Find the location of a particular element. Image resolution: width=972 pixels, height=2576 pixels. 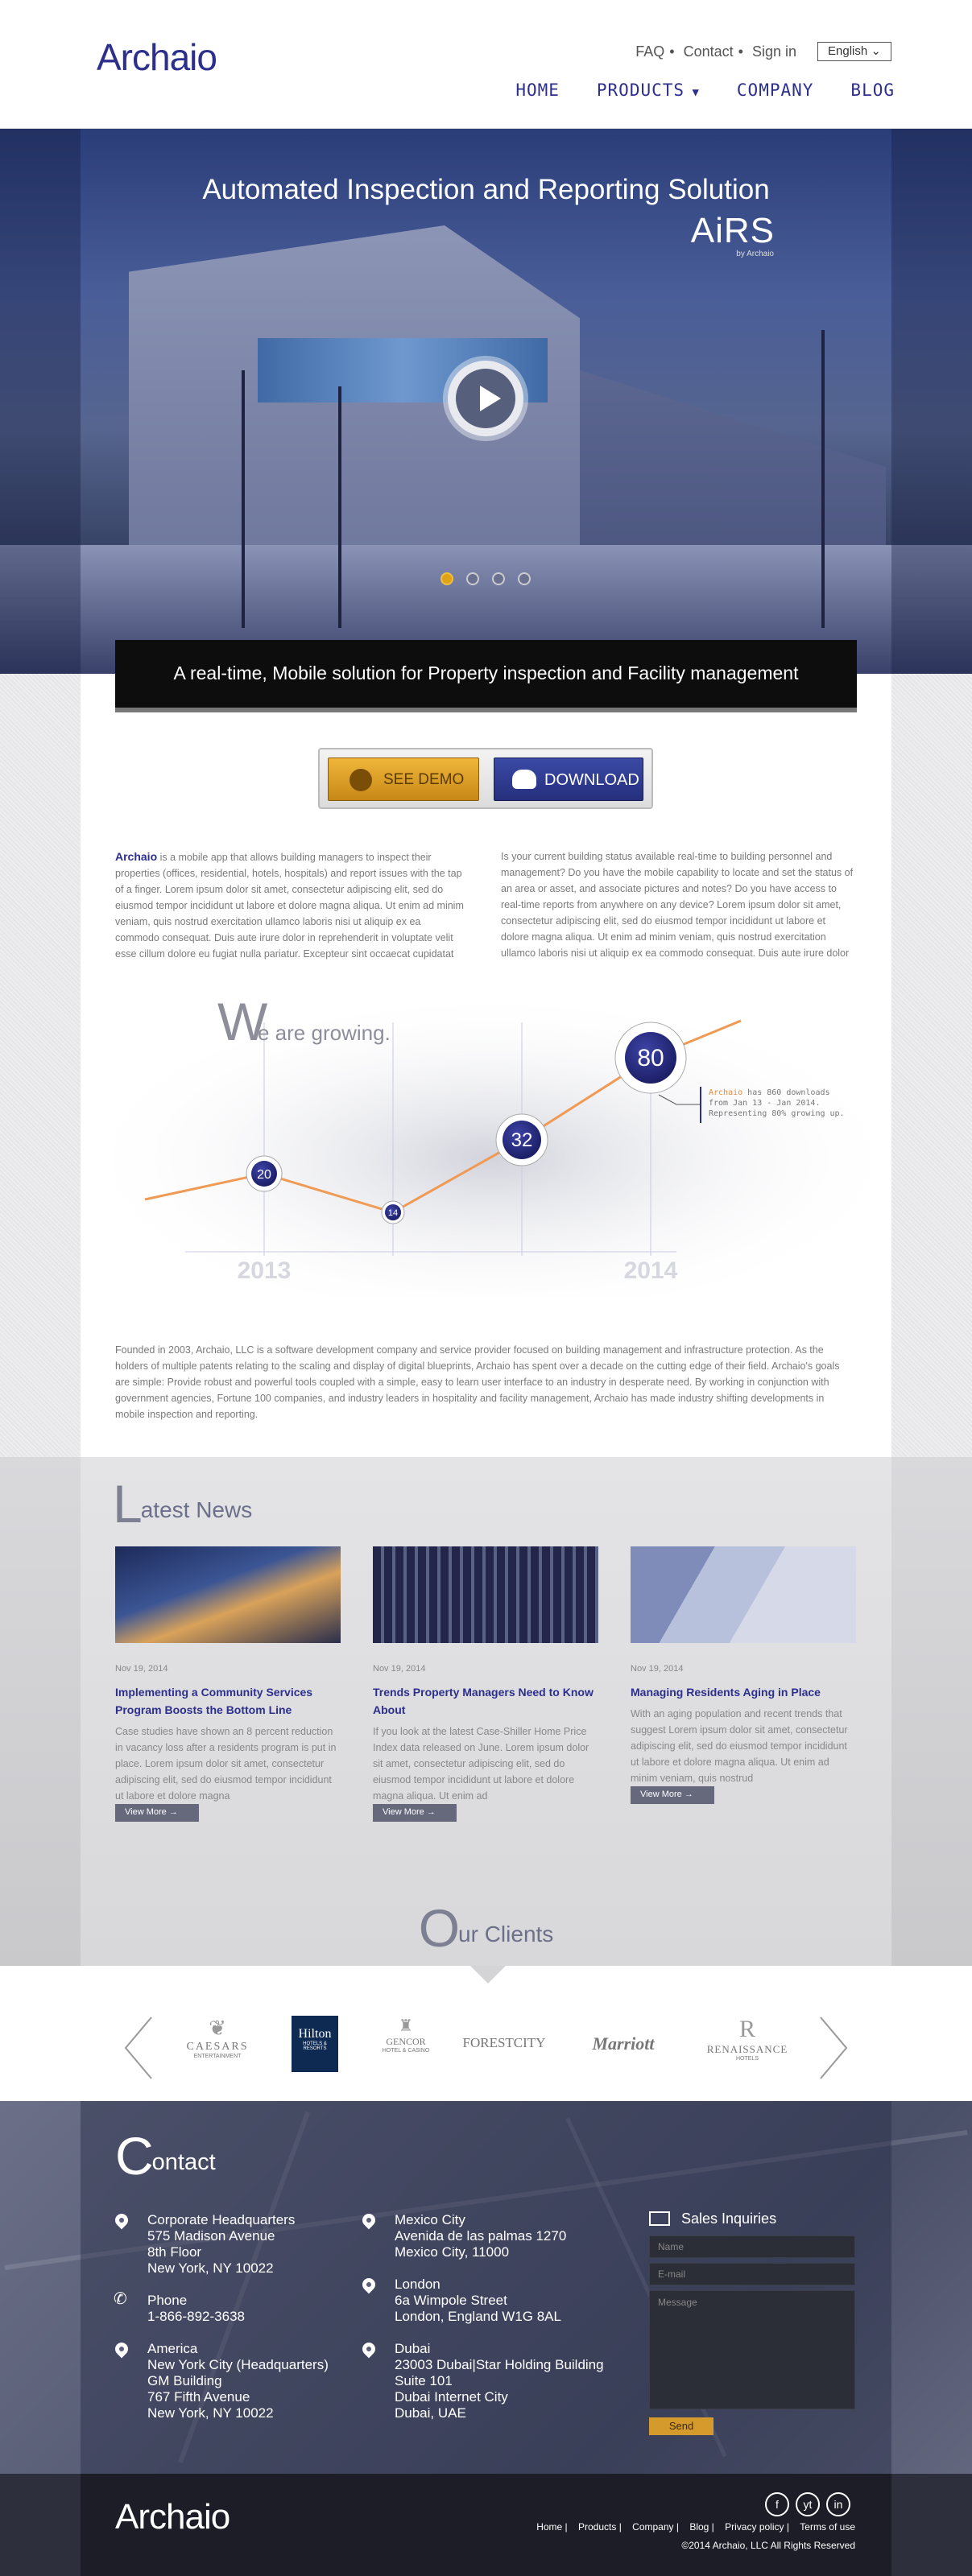

svg-text: 80 is located at coordinates (650, 1058).